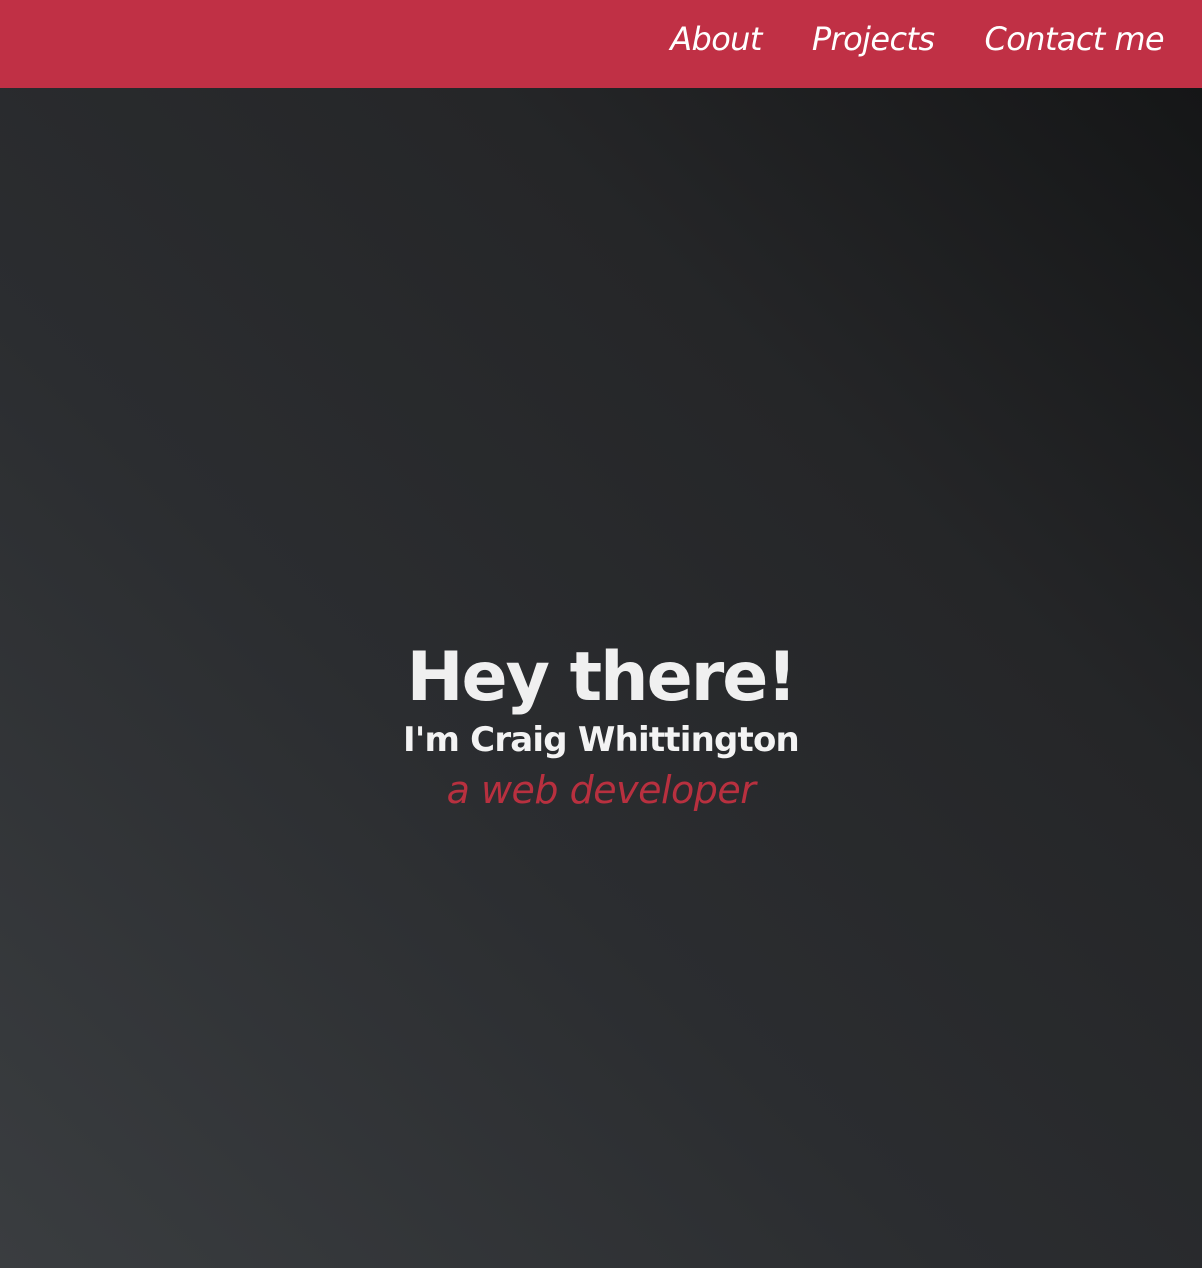 The height and width of the screenshot is (1268, 1202). What do you see at coordinates (601, 790) in the screenshot?
I see `hero-tagline: a web developer` at bounding box center [601, 790].